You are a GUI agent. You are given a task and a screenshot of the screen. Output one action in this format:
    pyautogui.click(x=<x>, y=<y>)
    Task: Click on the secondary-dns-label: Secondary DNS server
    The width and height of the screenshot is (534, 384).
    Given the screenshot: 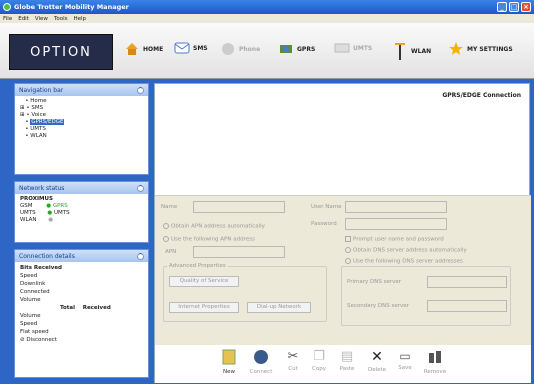 What is the action you would take?
    pyautogui.click(x=378, y=306)
    